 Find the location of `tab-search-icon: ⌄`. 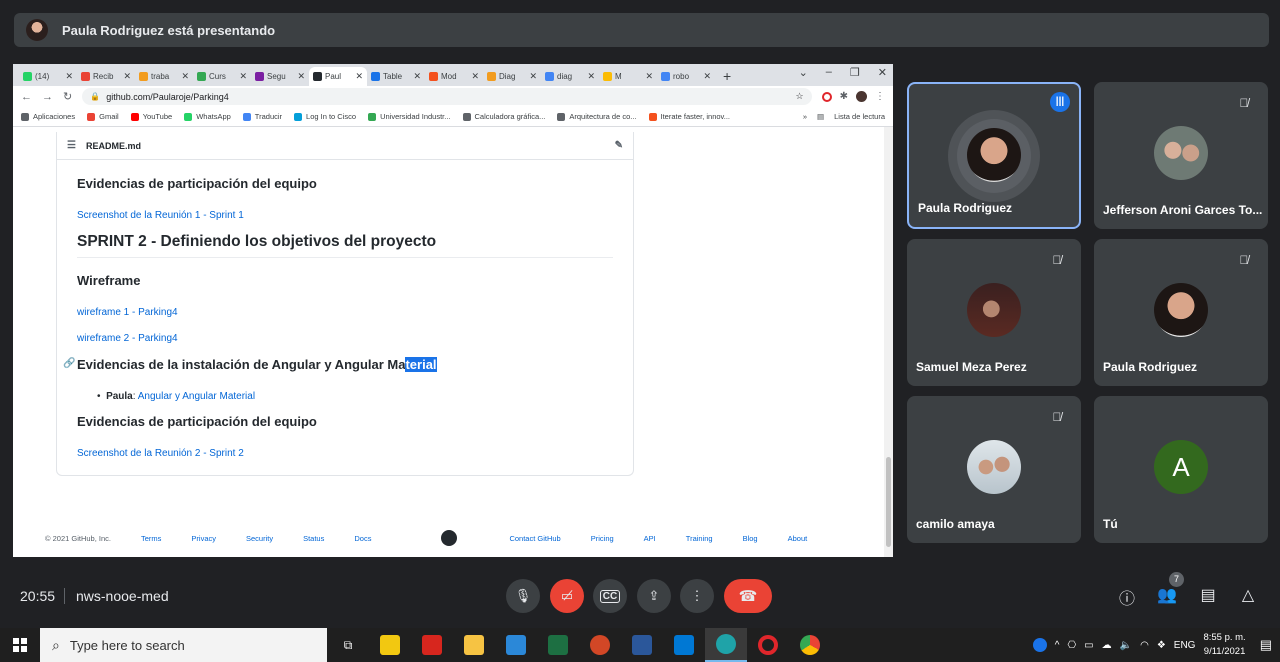

tab-search-icon: ⌄ is located at coordinates (803, 72).